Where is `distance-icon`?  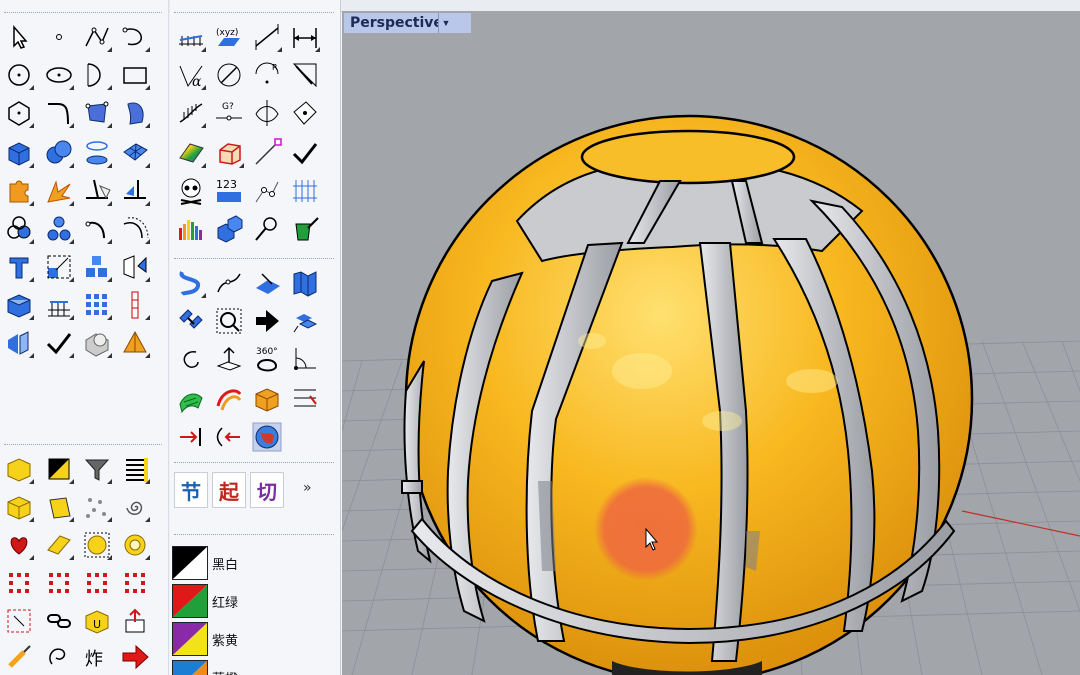
distance-icon is located at coordinates (267, 37).